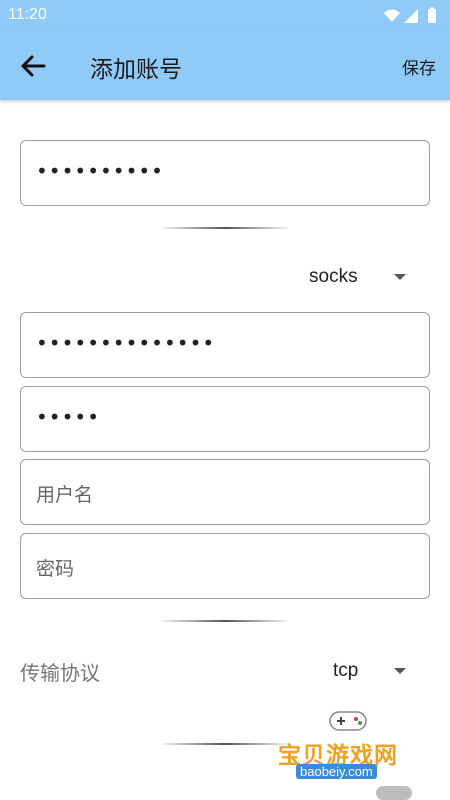 The image size is (450, 800). I want to click on status-time: 11:20, so click(27, 14).